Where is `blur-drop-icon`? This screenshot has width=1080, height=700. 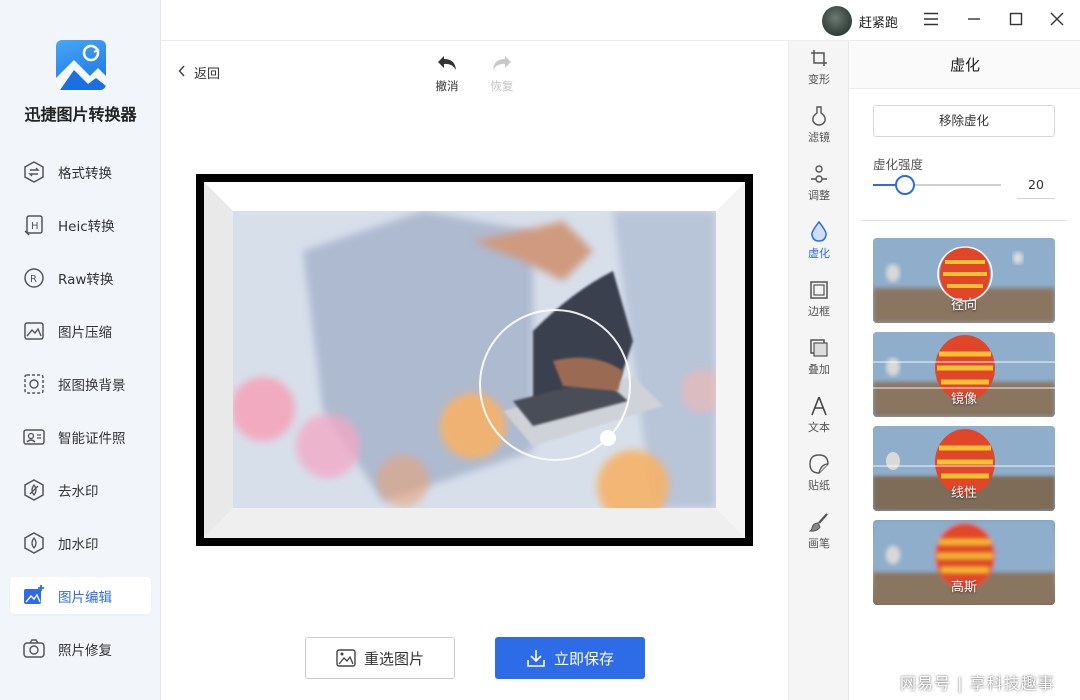
blur-drop-icon is located at coordinates (819, 232).